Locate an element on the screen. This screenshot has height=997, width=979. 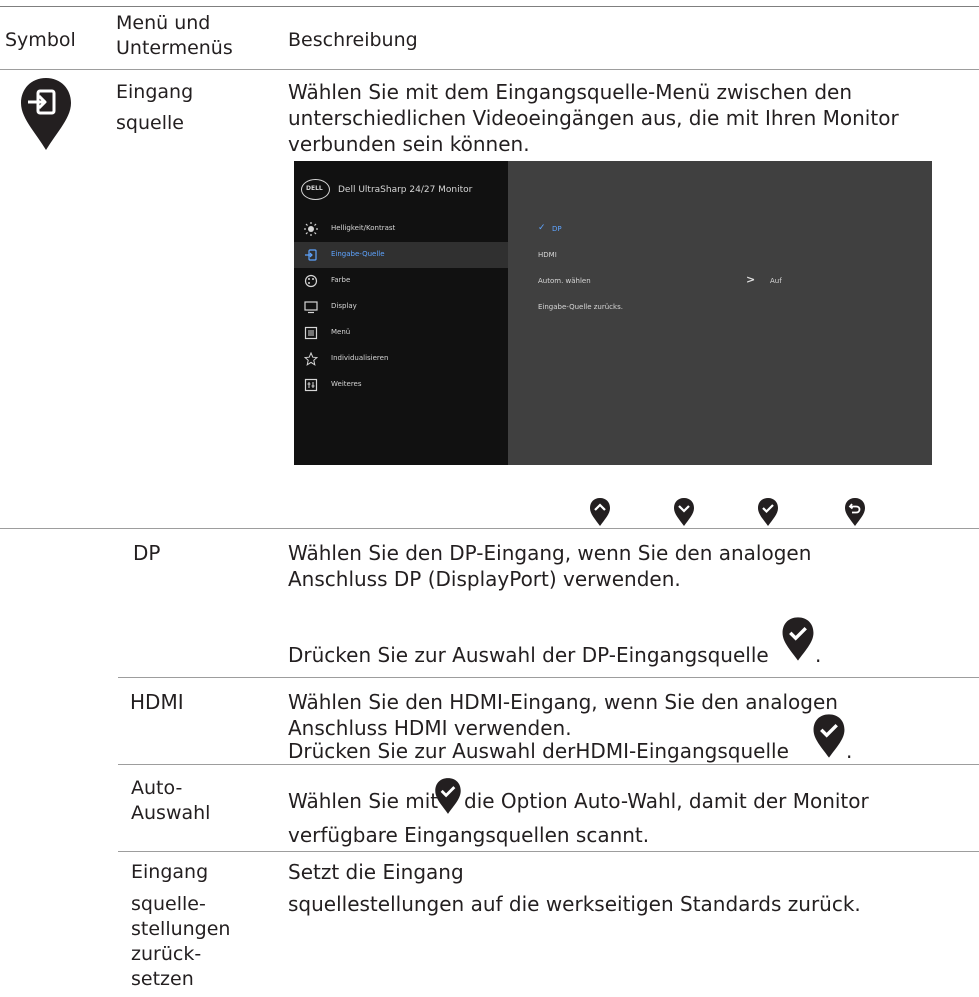
row-label-auto-line1: Auto- is located at coordinates (157, 788).